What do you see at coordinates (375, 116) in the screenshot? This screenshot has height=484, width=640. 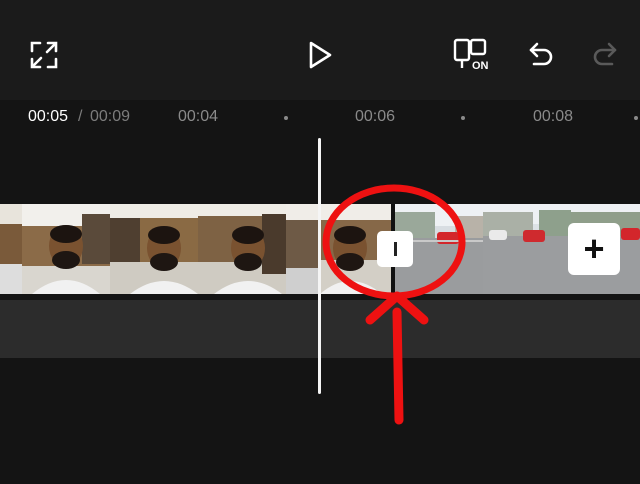 I see `ruler-tick-label: 00:06` at bounding box center [375, 116].